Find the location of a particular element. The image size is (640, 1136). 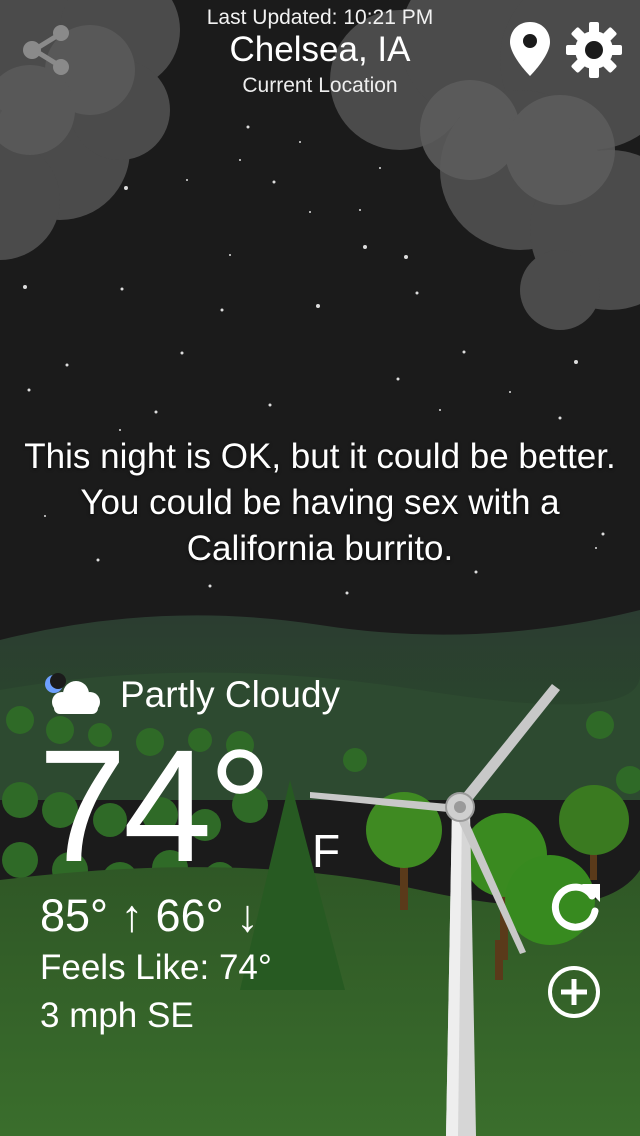

current-temperature: 74° is located at coordinates (155, 805).